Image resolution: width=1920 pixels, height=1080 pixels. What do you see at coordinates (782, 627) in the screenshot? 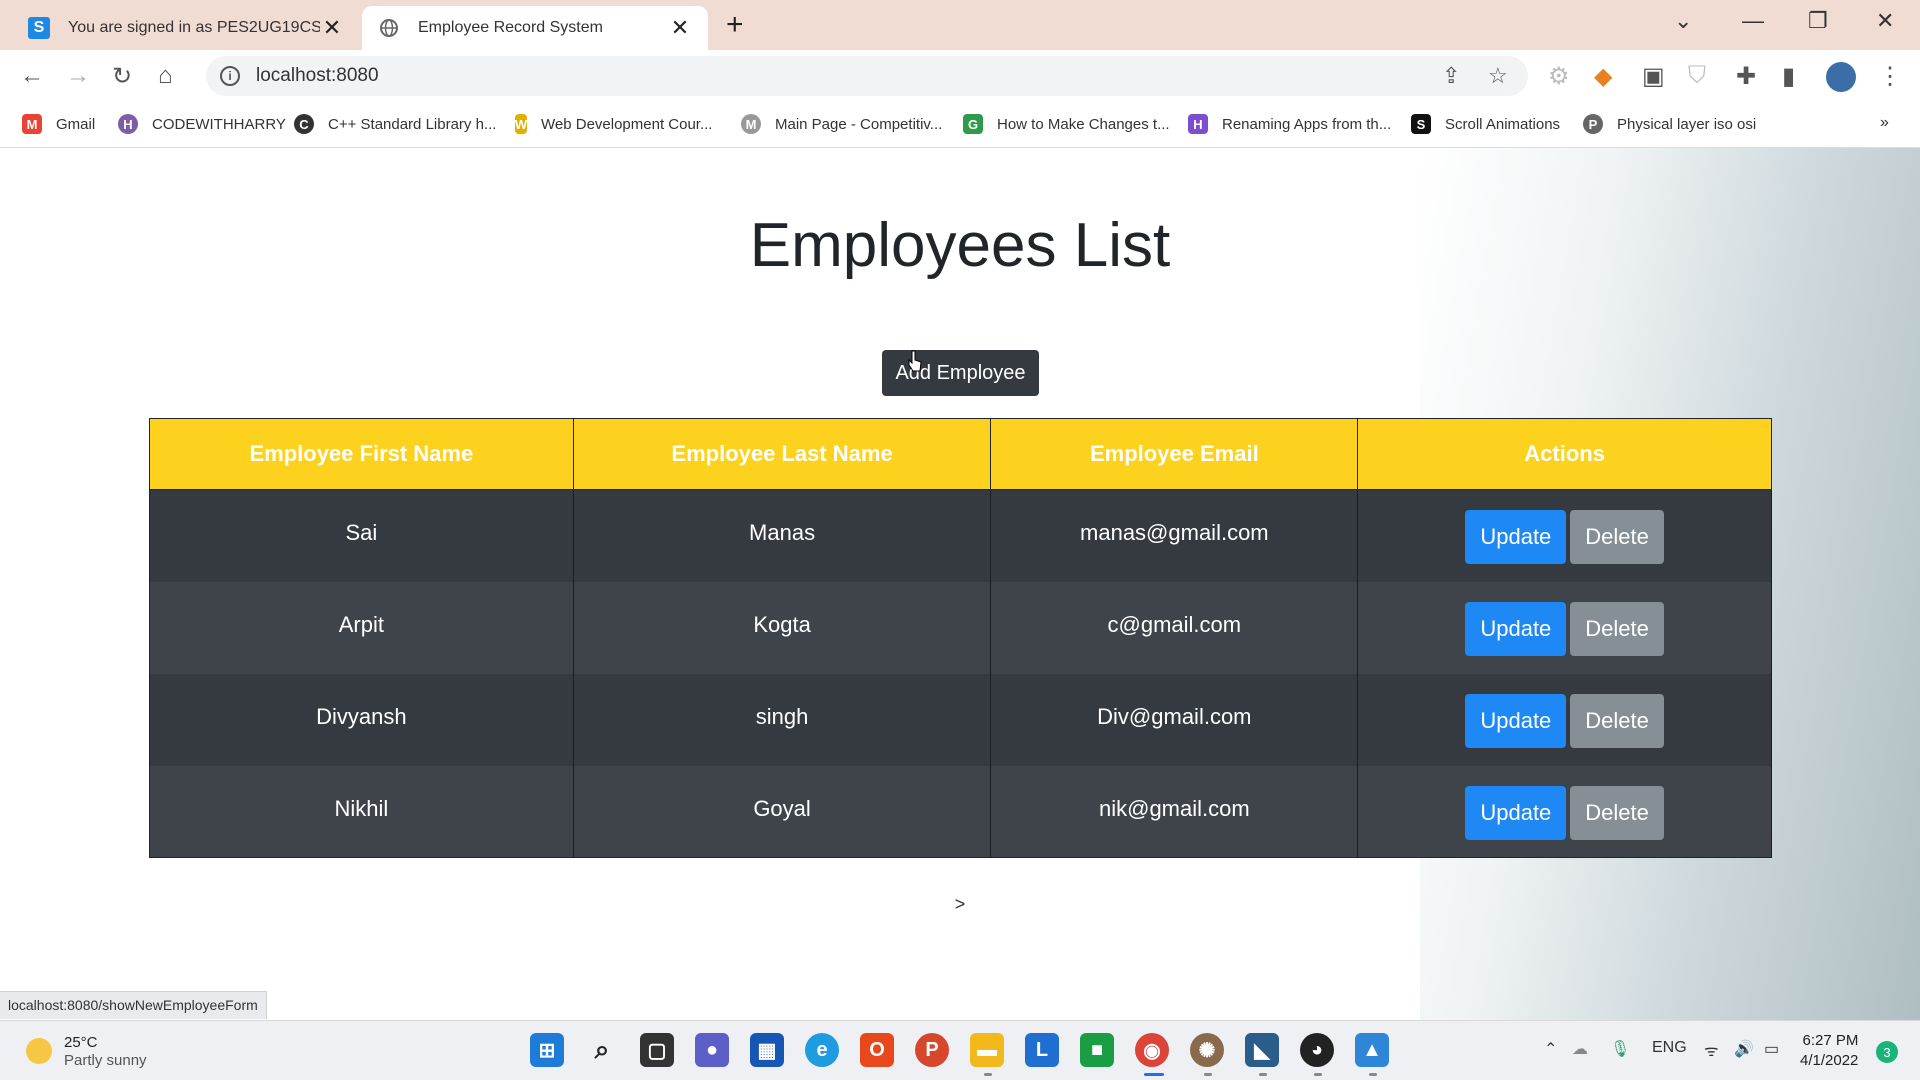
I see `cell-last-name: Kogta` at bounding box center [782, 627].